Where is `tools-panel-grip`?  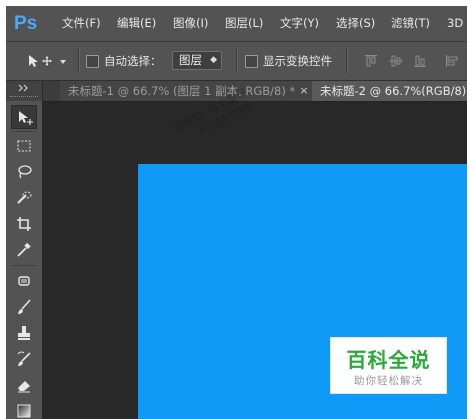 tools-panel-grip is located at coordinates (24, 91).